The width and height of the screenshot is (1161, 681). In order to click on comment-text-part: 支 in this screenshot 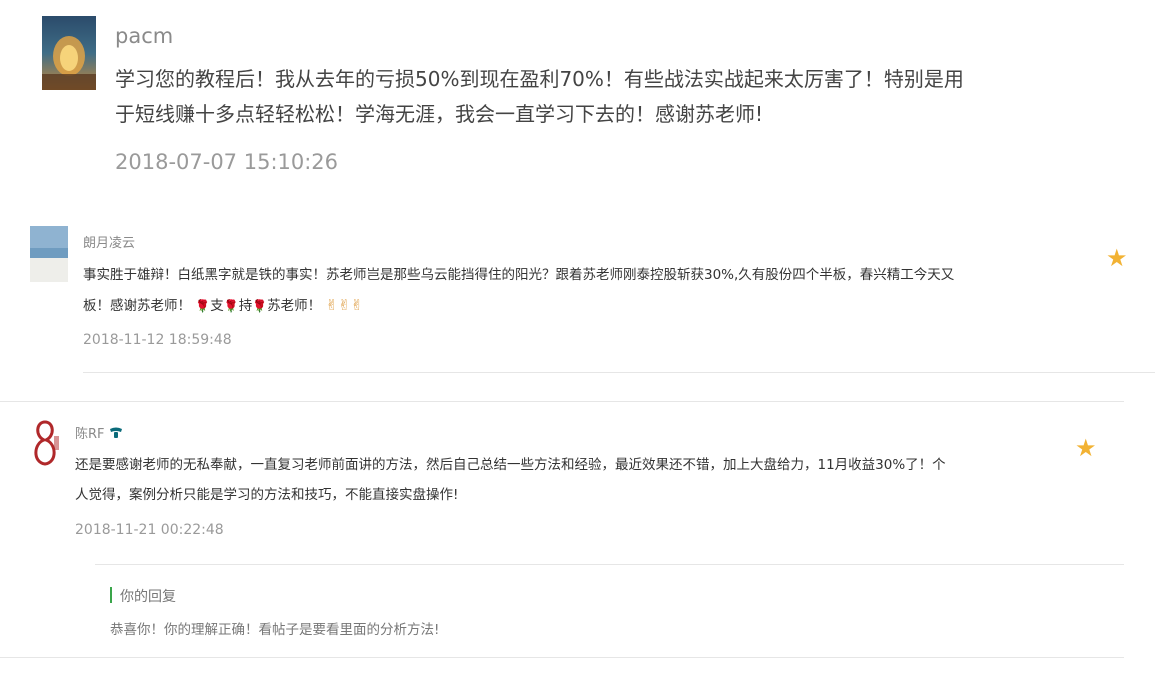, I will do `click(217, 306)`.